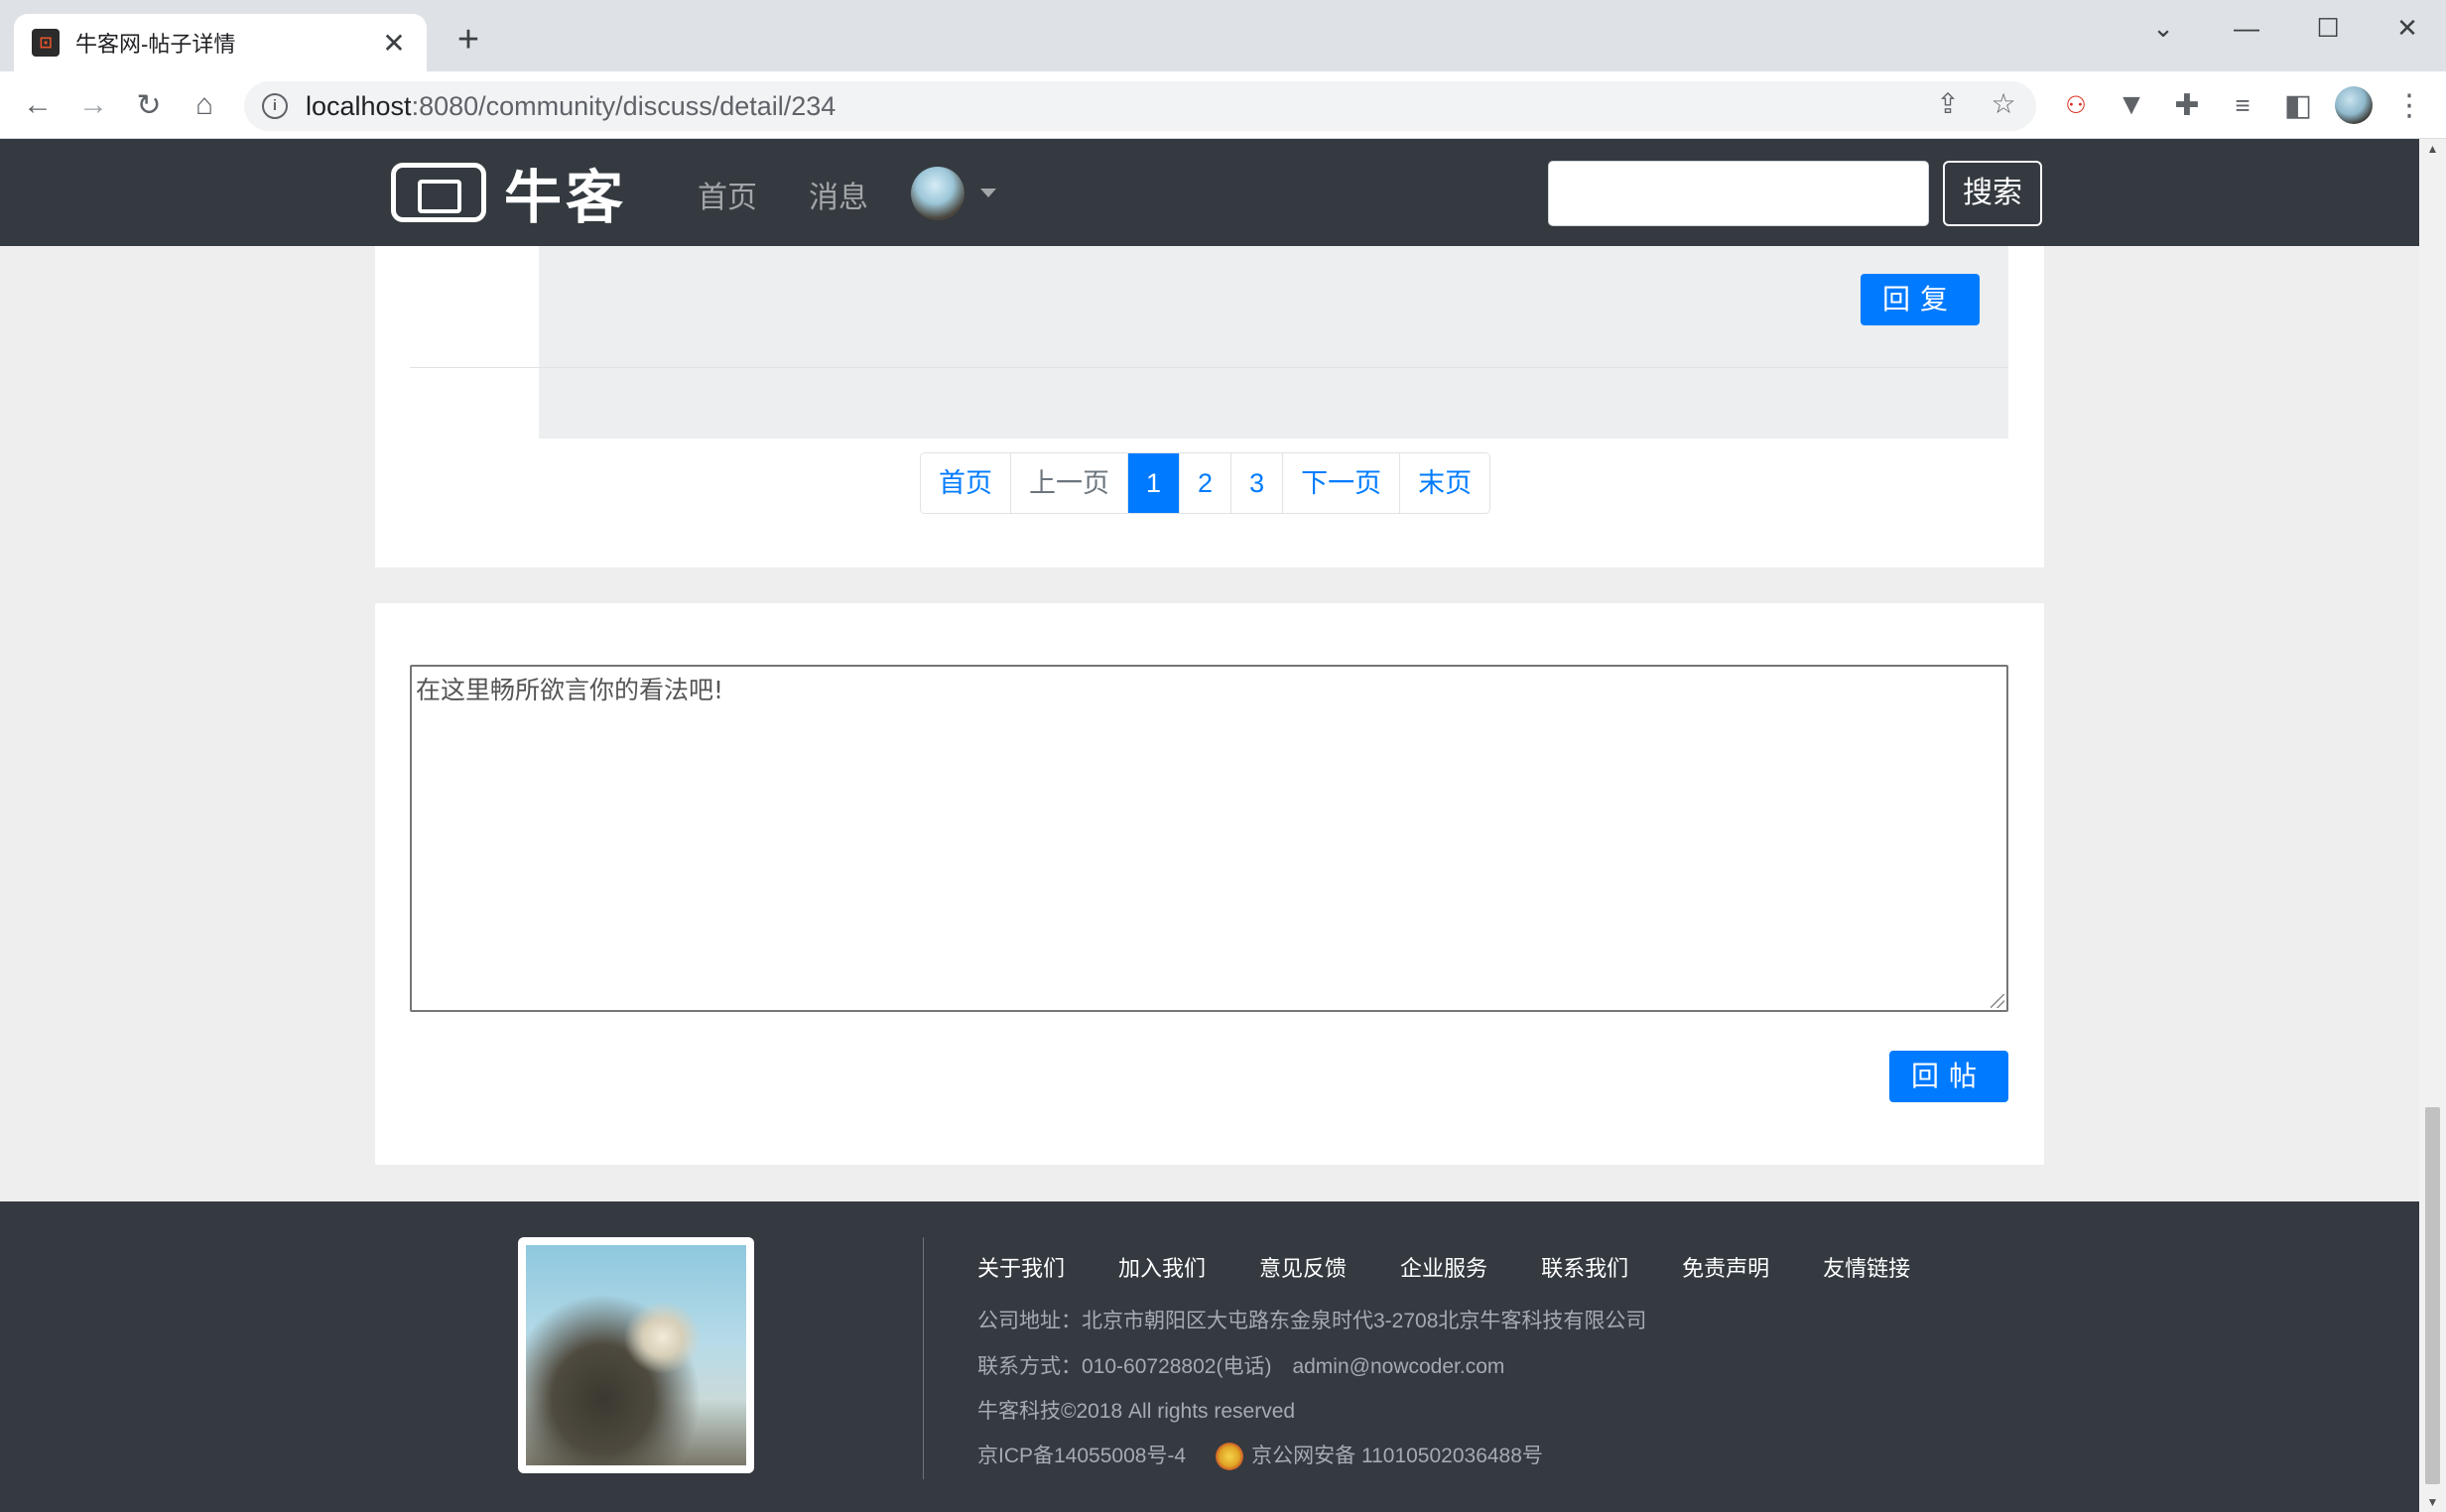 The width and height of the screenshot is (2446, 1512). I want to click on comment-textarea: 在这里畅所欲言你的看法吧!, so click(1209, 838).